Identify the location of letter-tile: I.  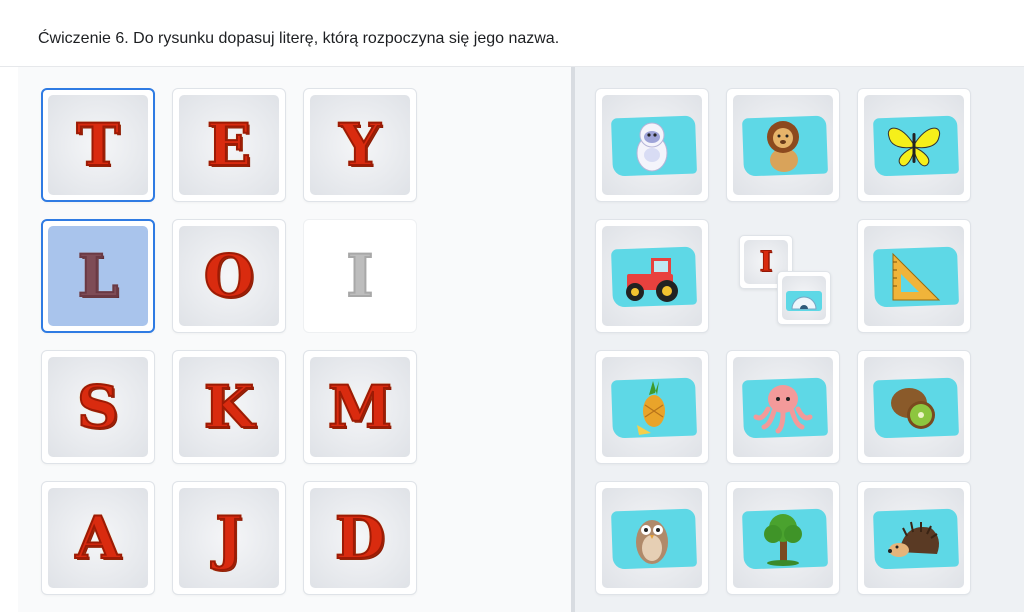
(360, 276).